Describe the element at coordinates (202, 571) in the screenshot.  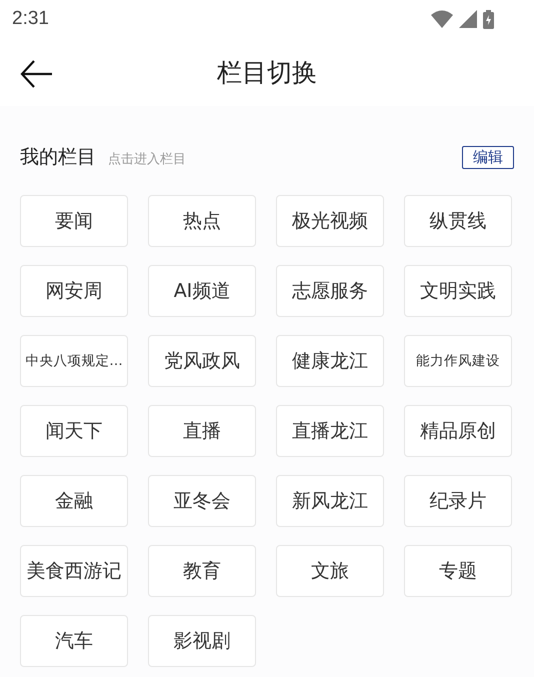
I see `channel-tile: 教育` at that location.